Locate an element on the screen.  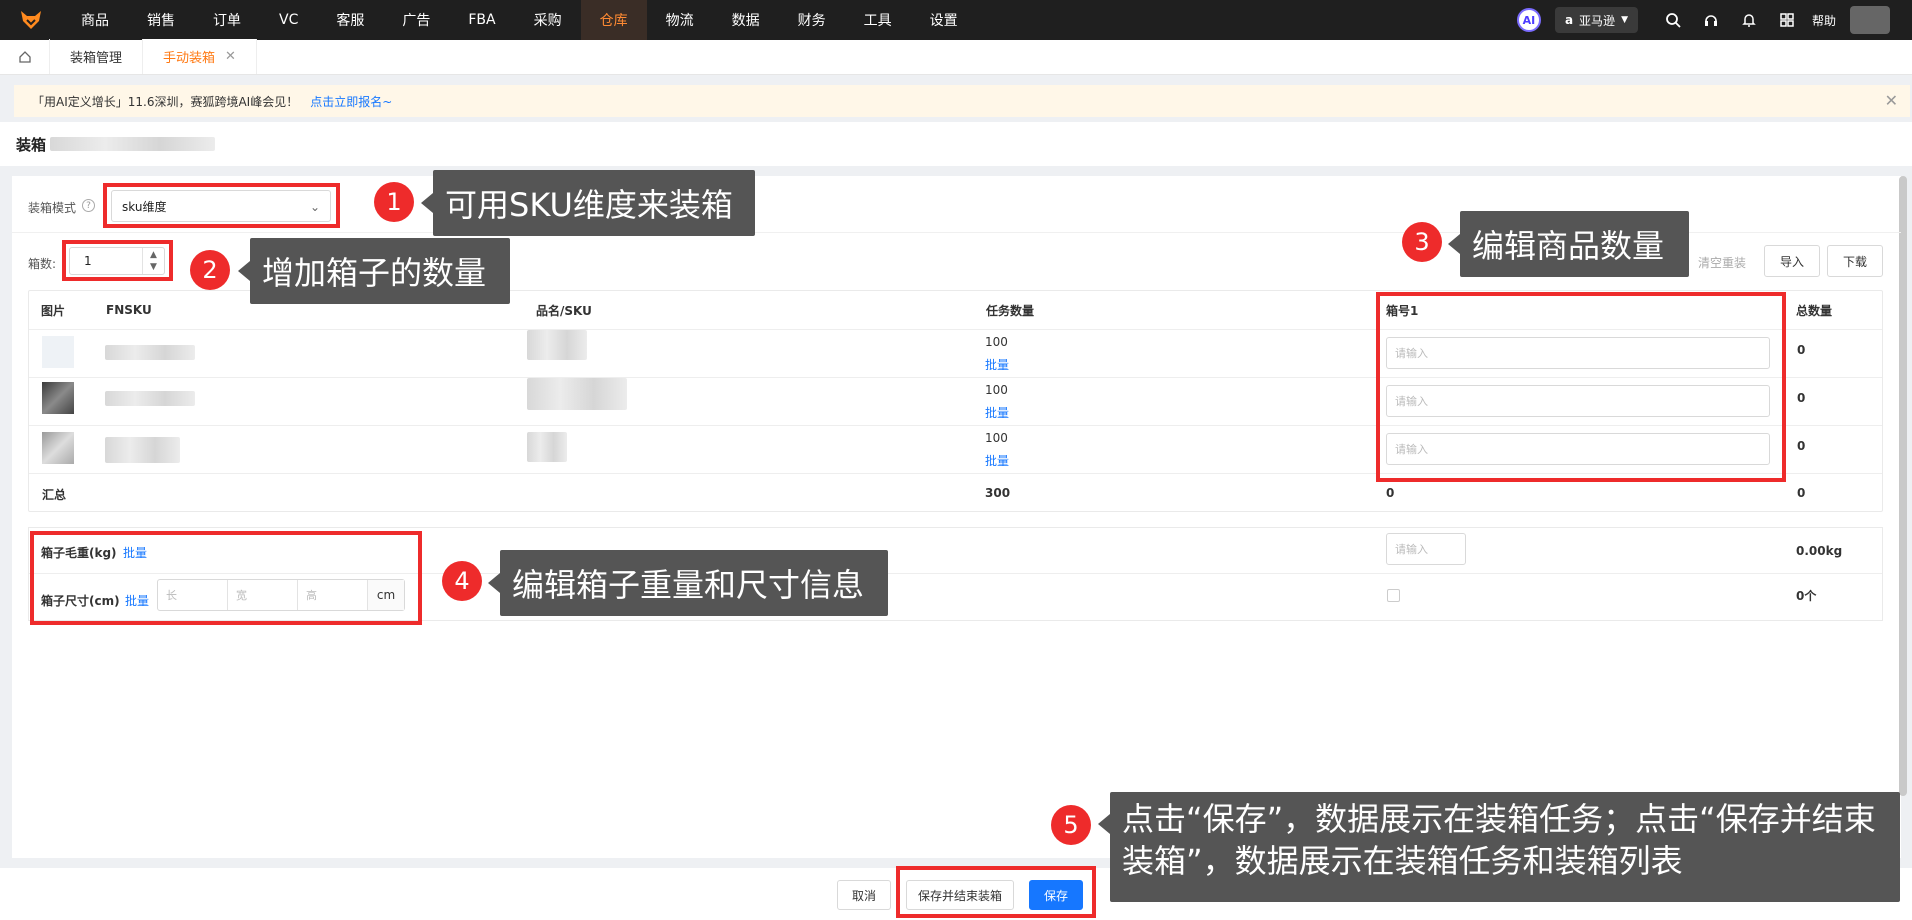
ai-assistant-icon: AI is located at coordinates (1528, 20).